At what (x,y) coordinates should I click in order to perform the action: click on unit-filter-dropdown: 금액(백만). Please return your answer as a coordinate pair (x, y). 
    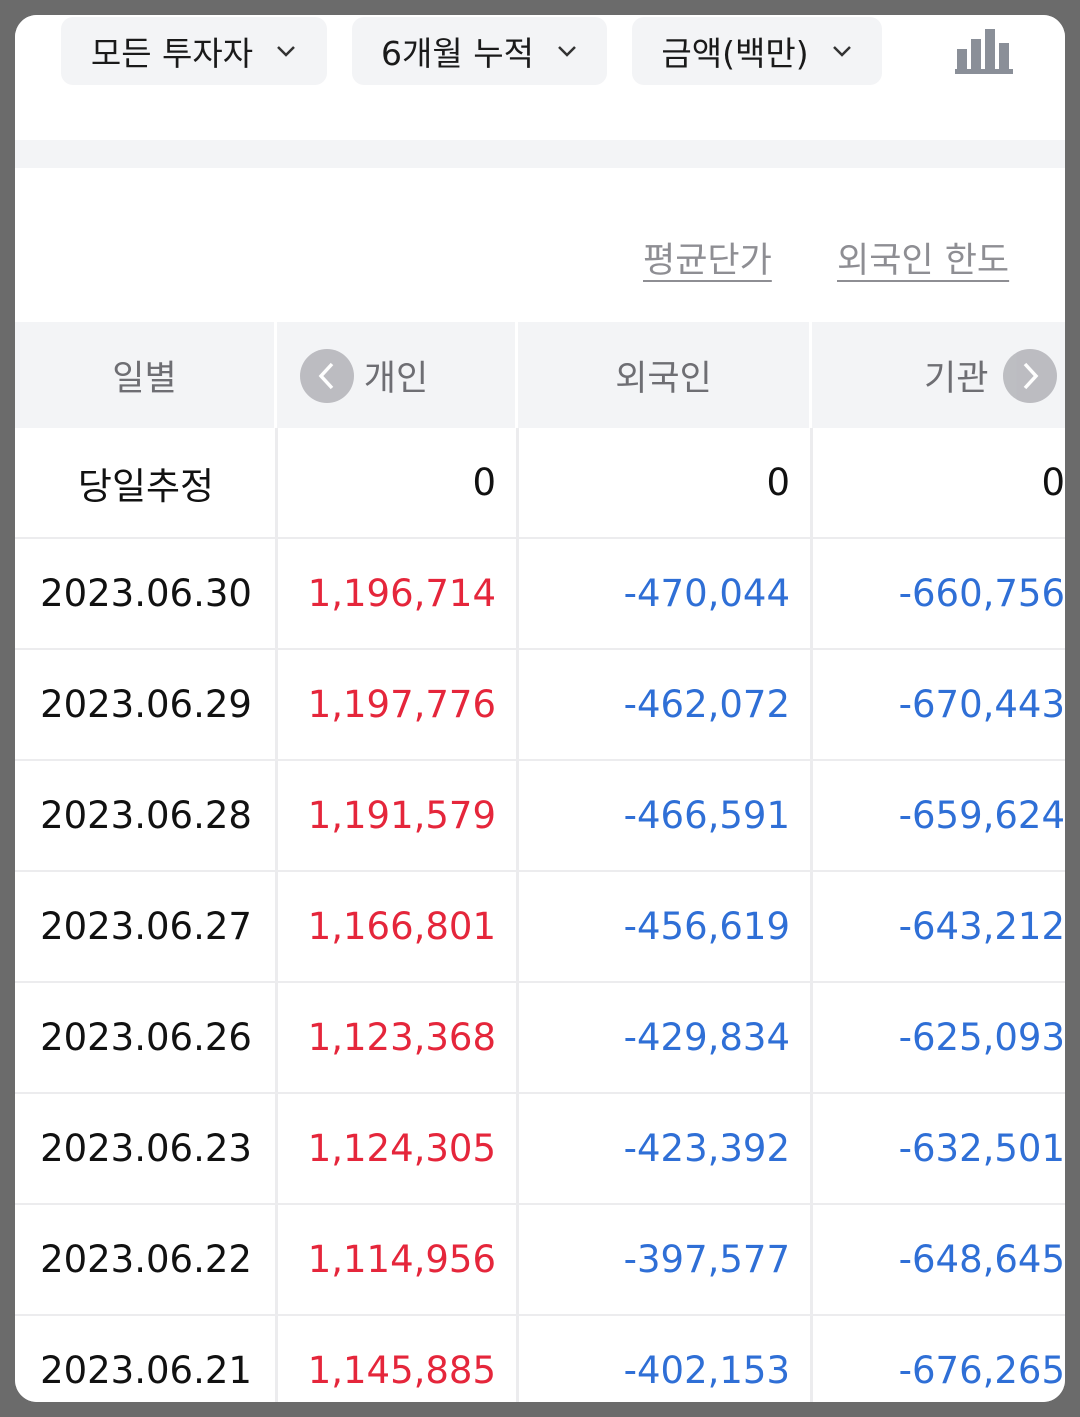
    Looking at the image, I should click on (757, 51).